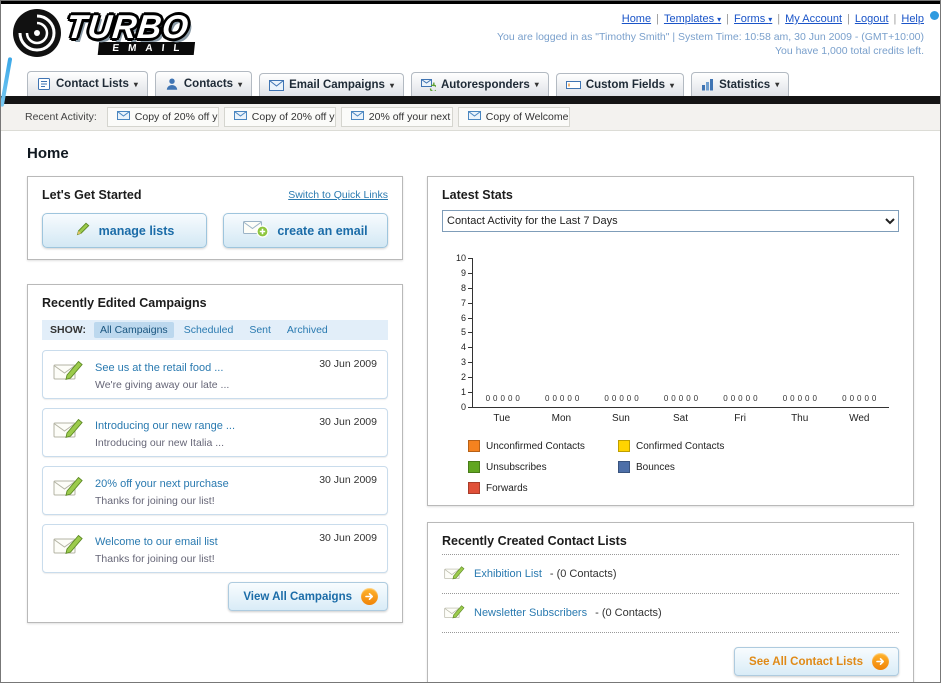 The image size is (941, 683). What do you see at coordinates (124, 230) in the screenshot?
I see `manage-lists-button: manage lists` at bounding box center [124, 230].